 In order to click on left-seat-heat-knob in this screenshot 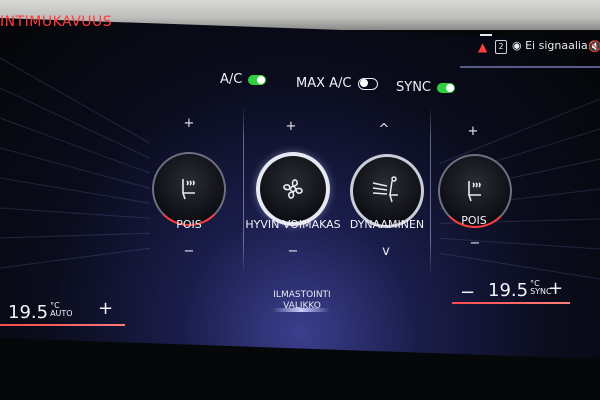, I will do `click(189, 189)`.